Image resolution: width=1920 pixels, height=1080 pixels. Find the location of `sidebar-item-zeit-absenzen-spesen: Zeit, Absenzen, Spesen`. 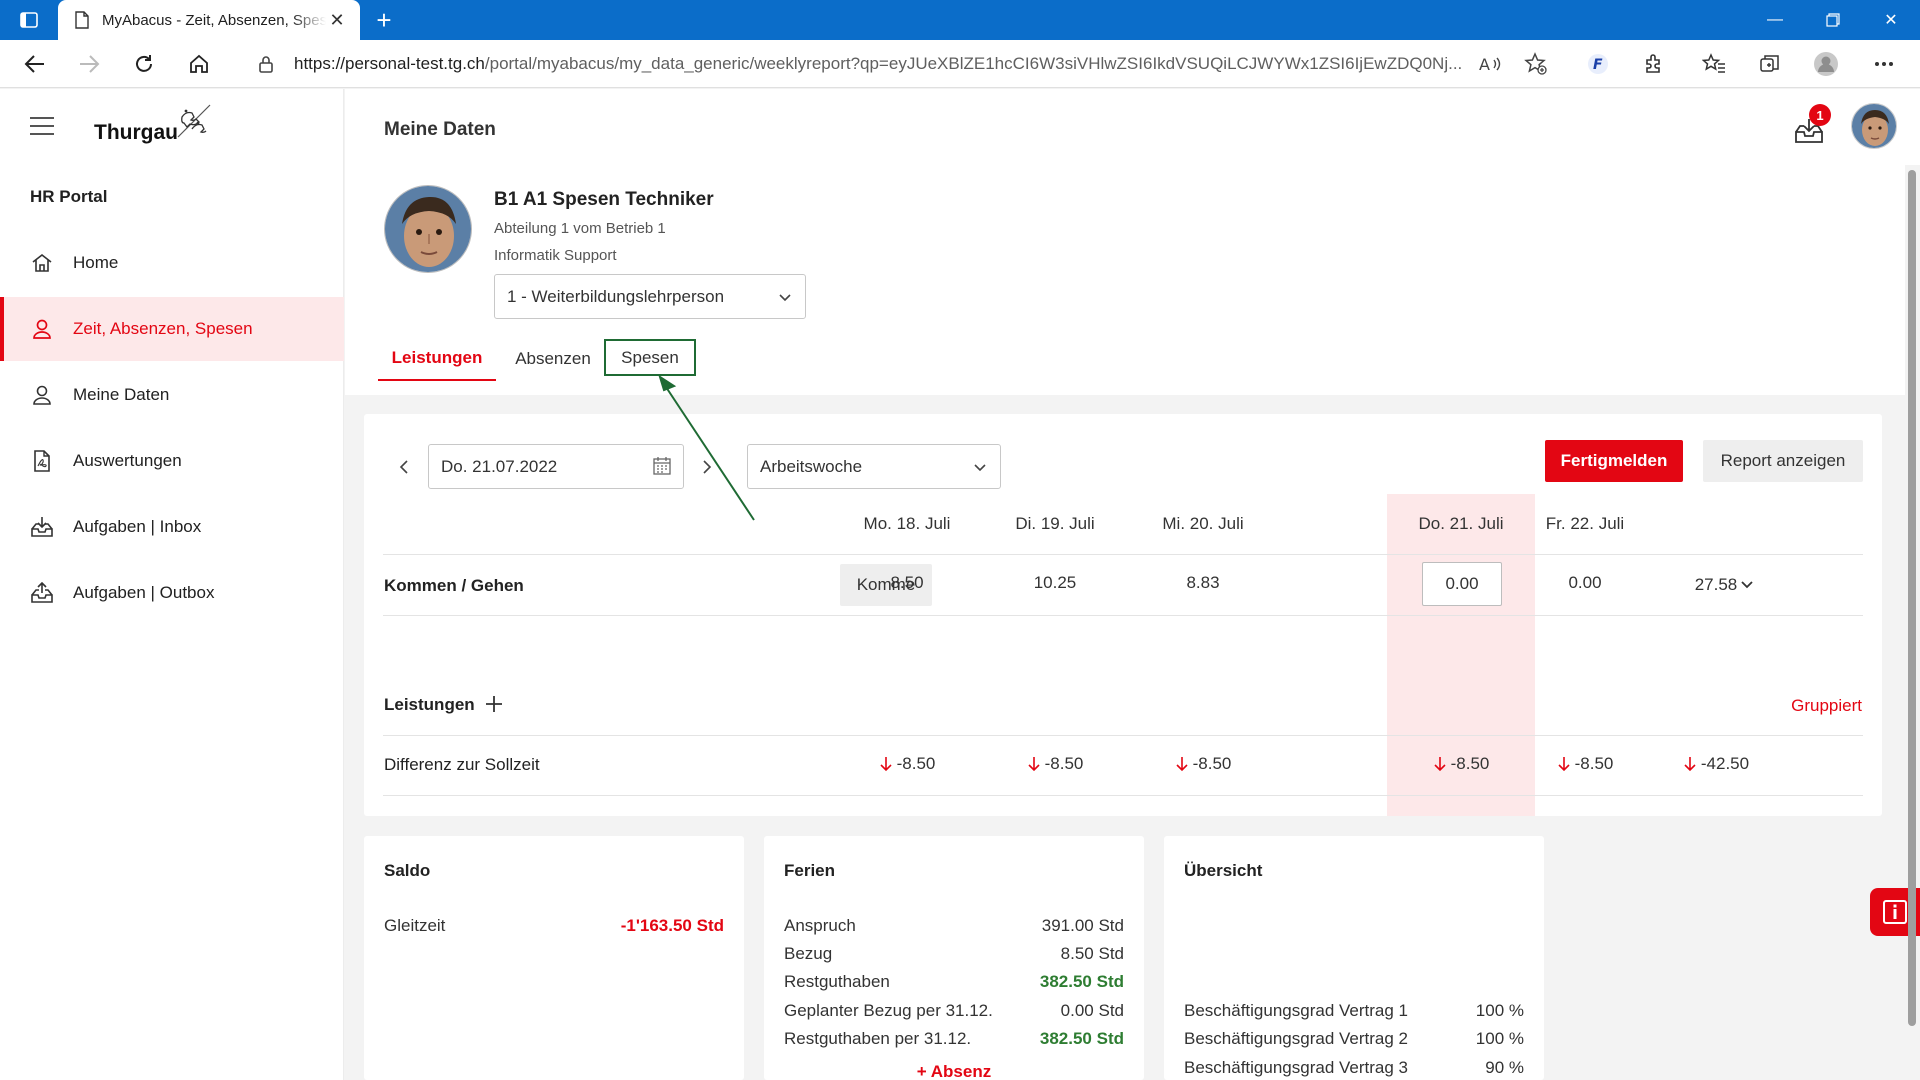

sidebar-item-zeit-absenzen-spesen: Zeit, Absenzen, Spesen is located at coordinates (172, 329).